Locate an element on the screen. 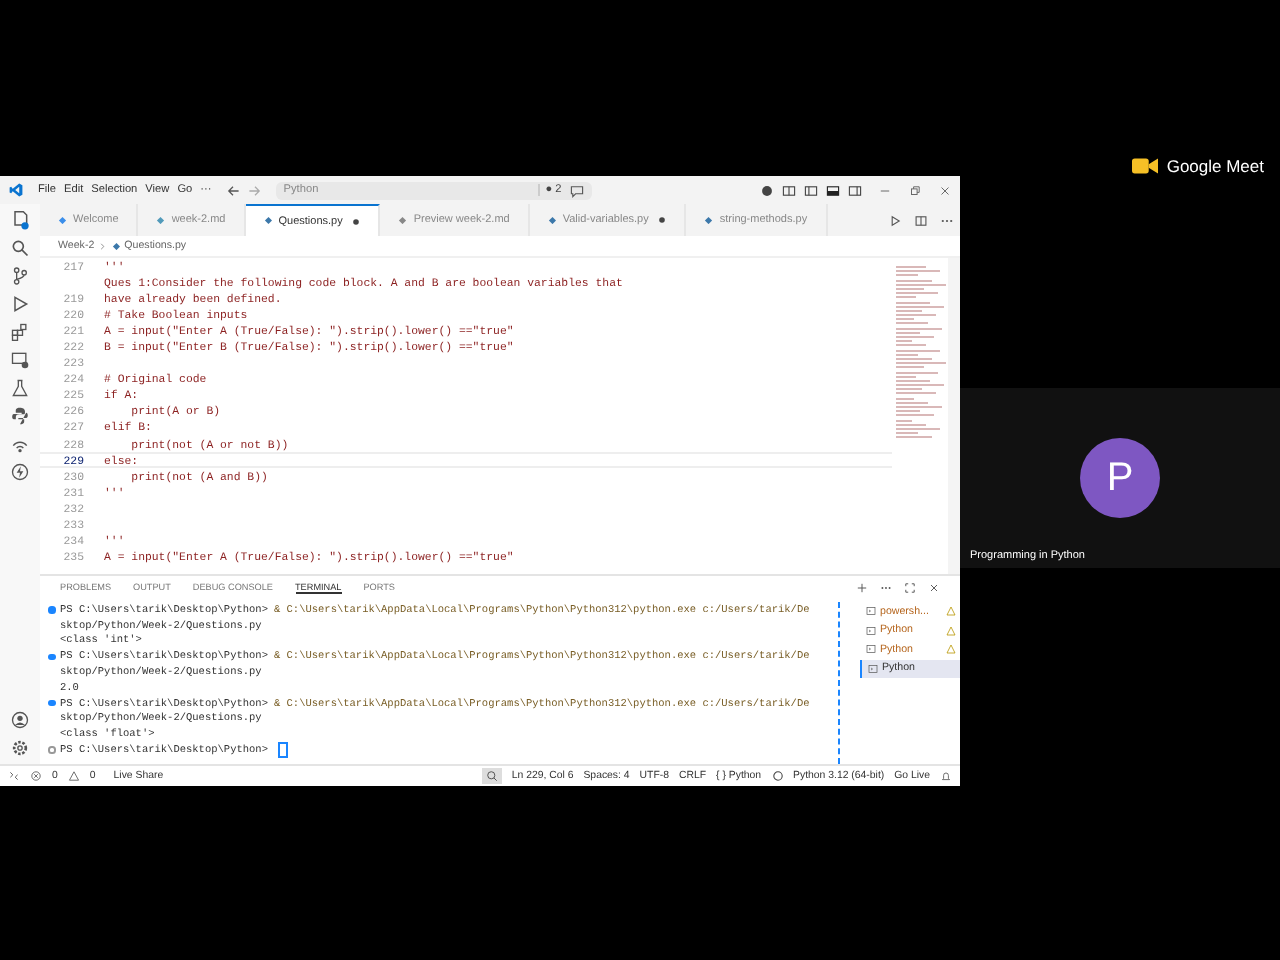 The height and width of the screenshot is (960, 1280). error-icon is located at coordinates (36, 776).